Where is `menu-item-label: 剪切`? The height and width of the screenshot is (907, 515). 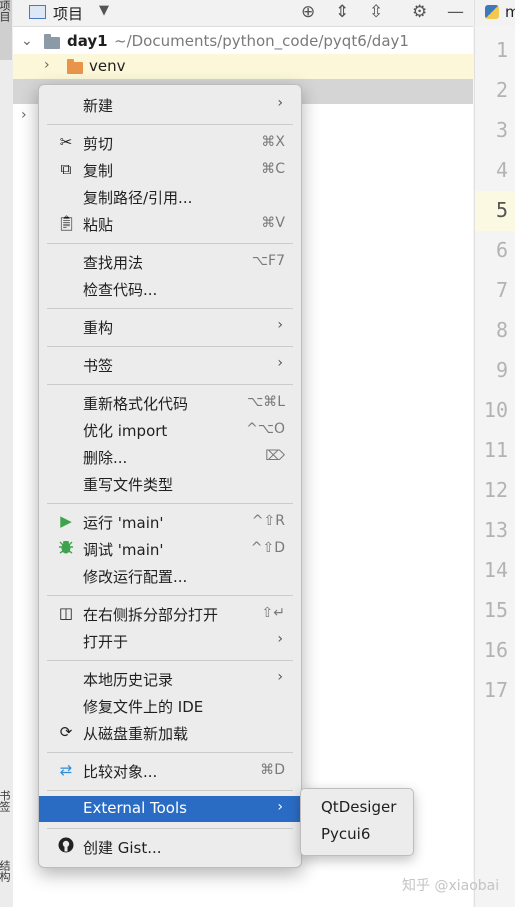
menu-item-label: 剪切 is located at coordinates (98, 144).